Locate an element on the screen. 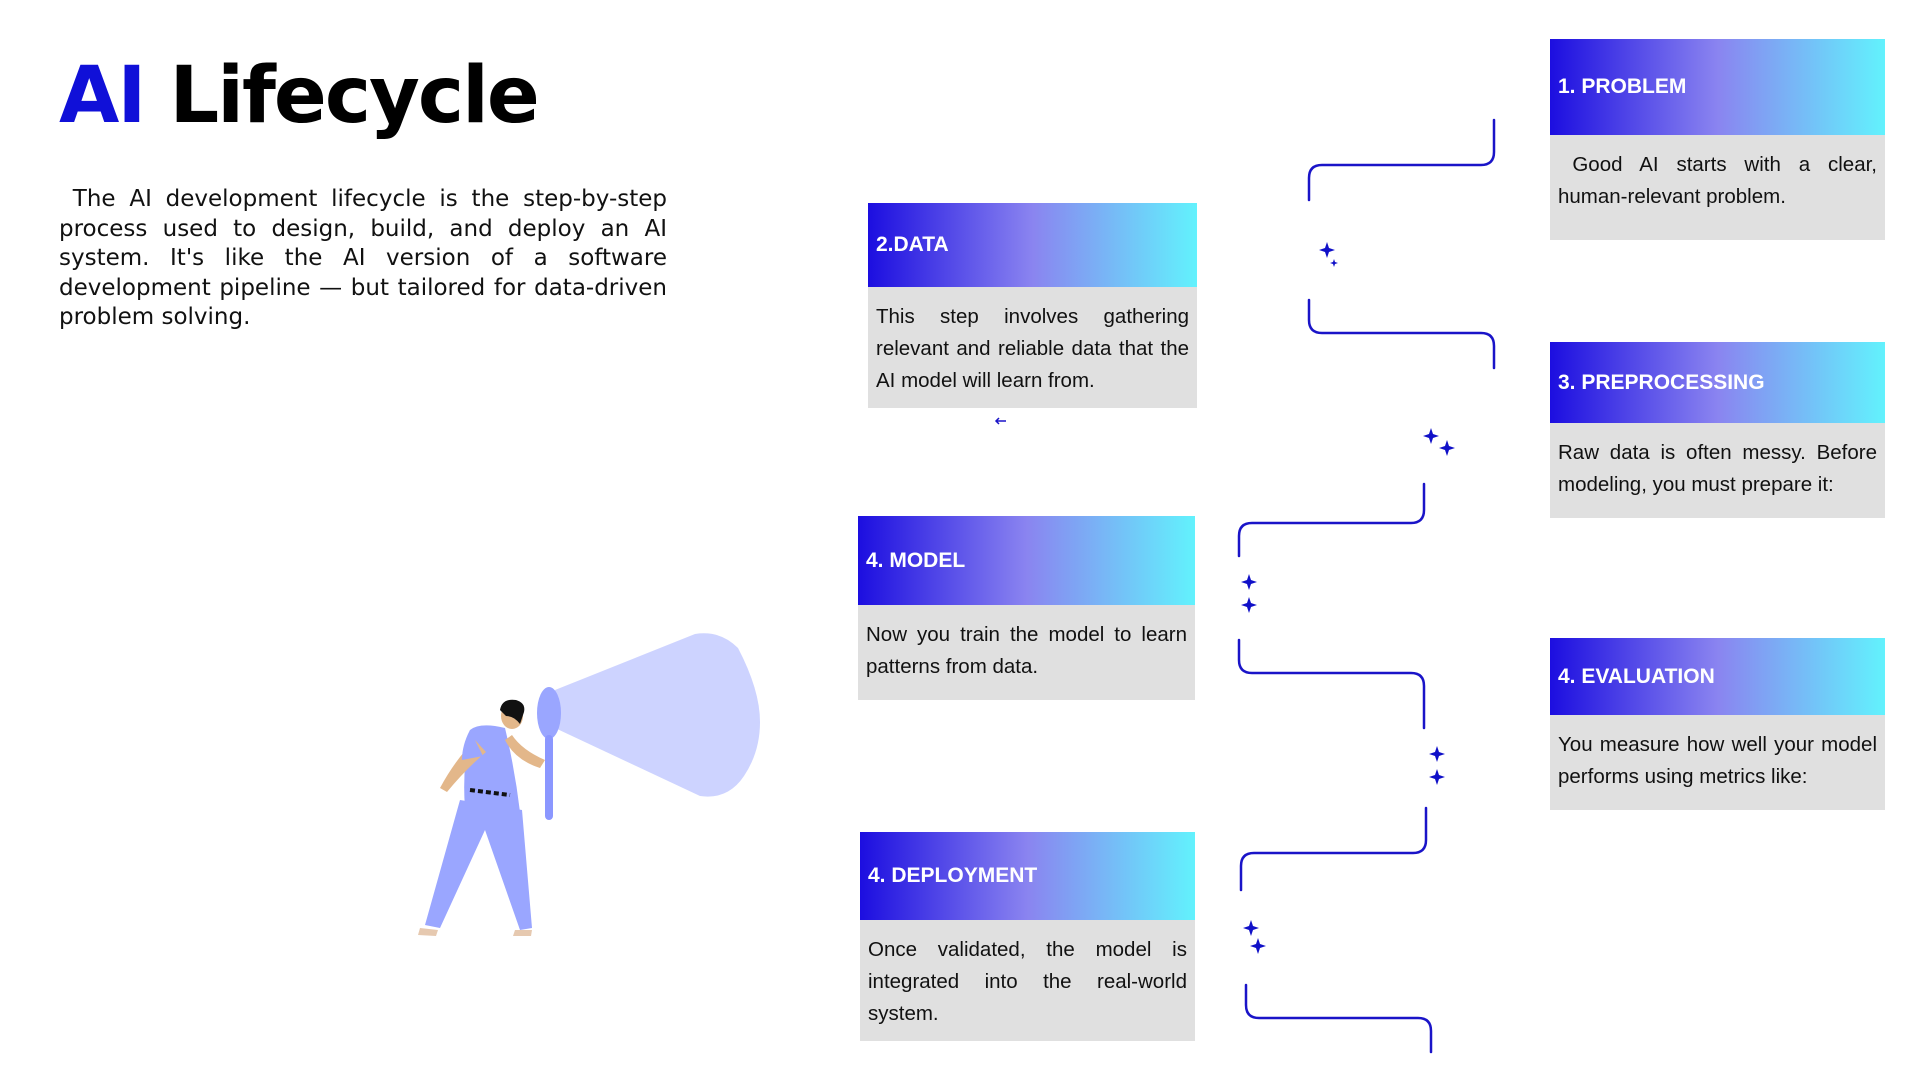 The height and width of the screenshot is (1080, 1920). step-title-evaluation: 4. EVALUATION is located at coordinates (1717, 676).